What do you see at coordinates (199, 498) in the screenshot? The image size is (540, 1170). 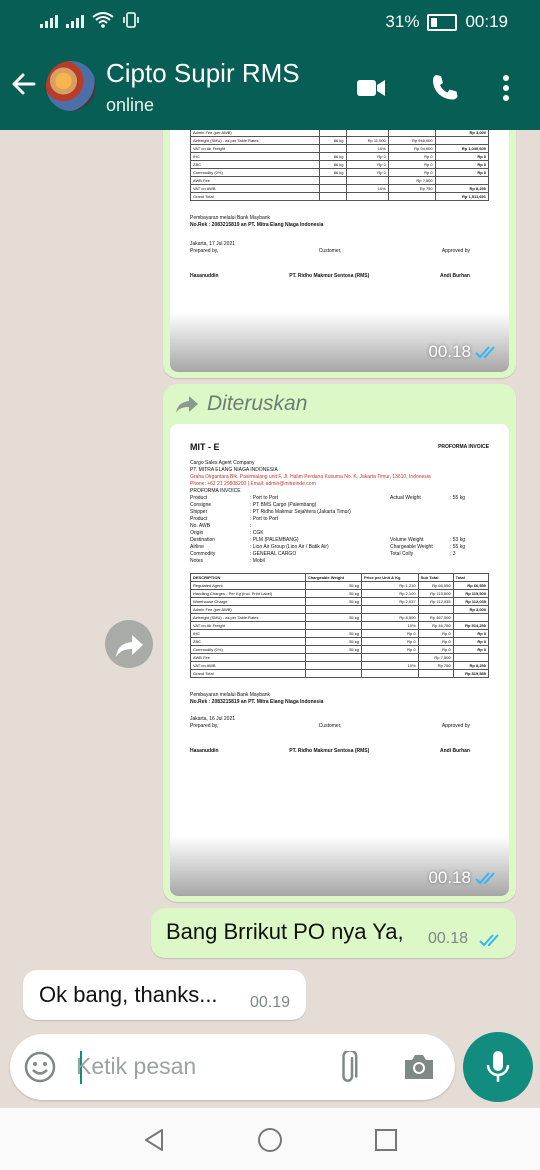 I see `field-value: Product` at bounding box center [199, 498].